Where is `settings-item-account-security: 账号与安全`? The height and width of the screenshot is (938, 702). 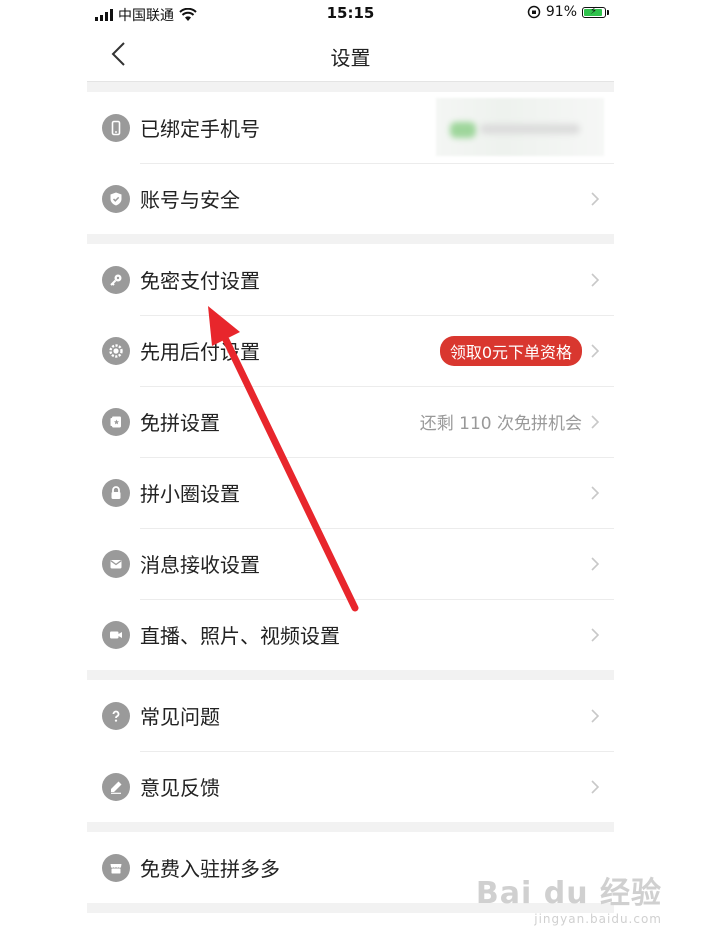
settings-item-account-security: 账号与安全 is located at coordinates (350, 198).